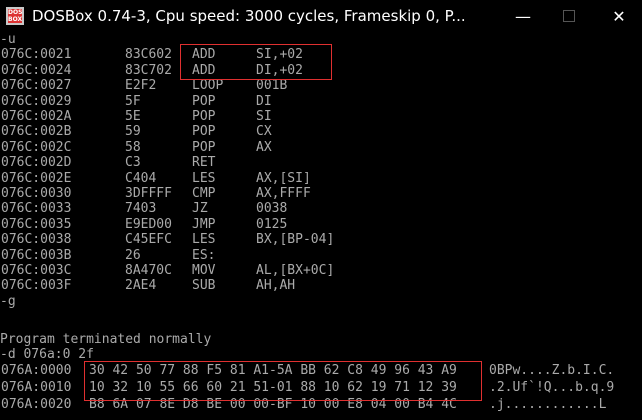 The image size is (642, 420). I want to click on instruction-operands: CX, so click(264, 132).